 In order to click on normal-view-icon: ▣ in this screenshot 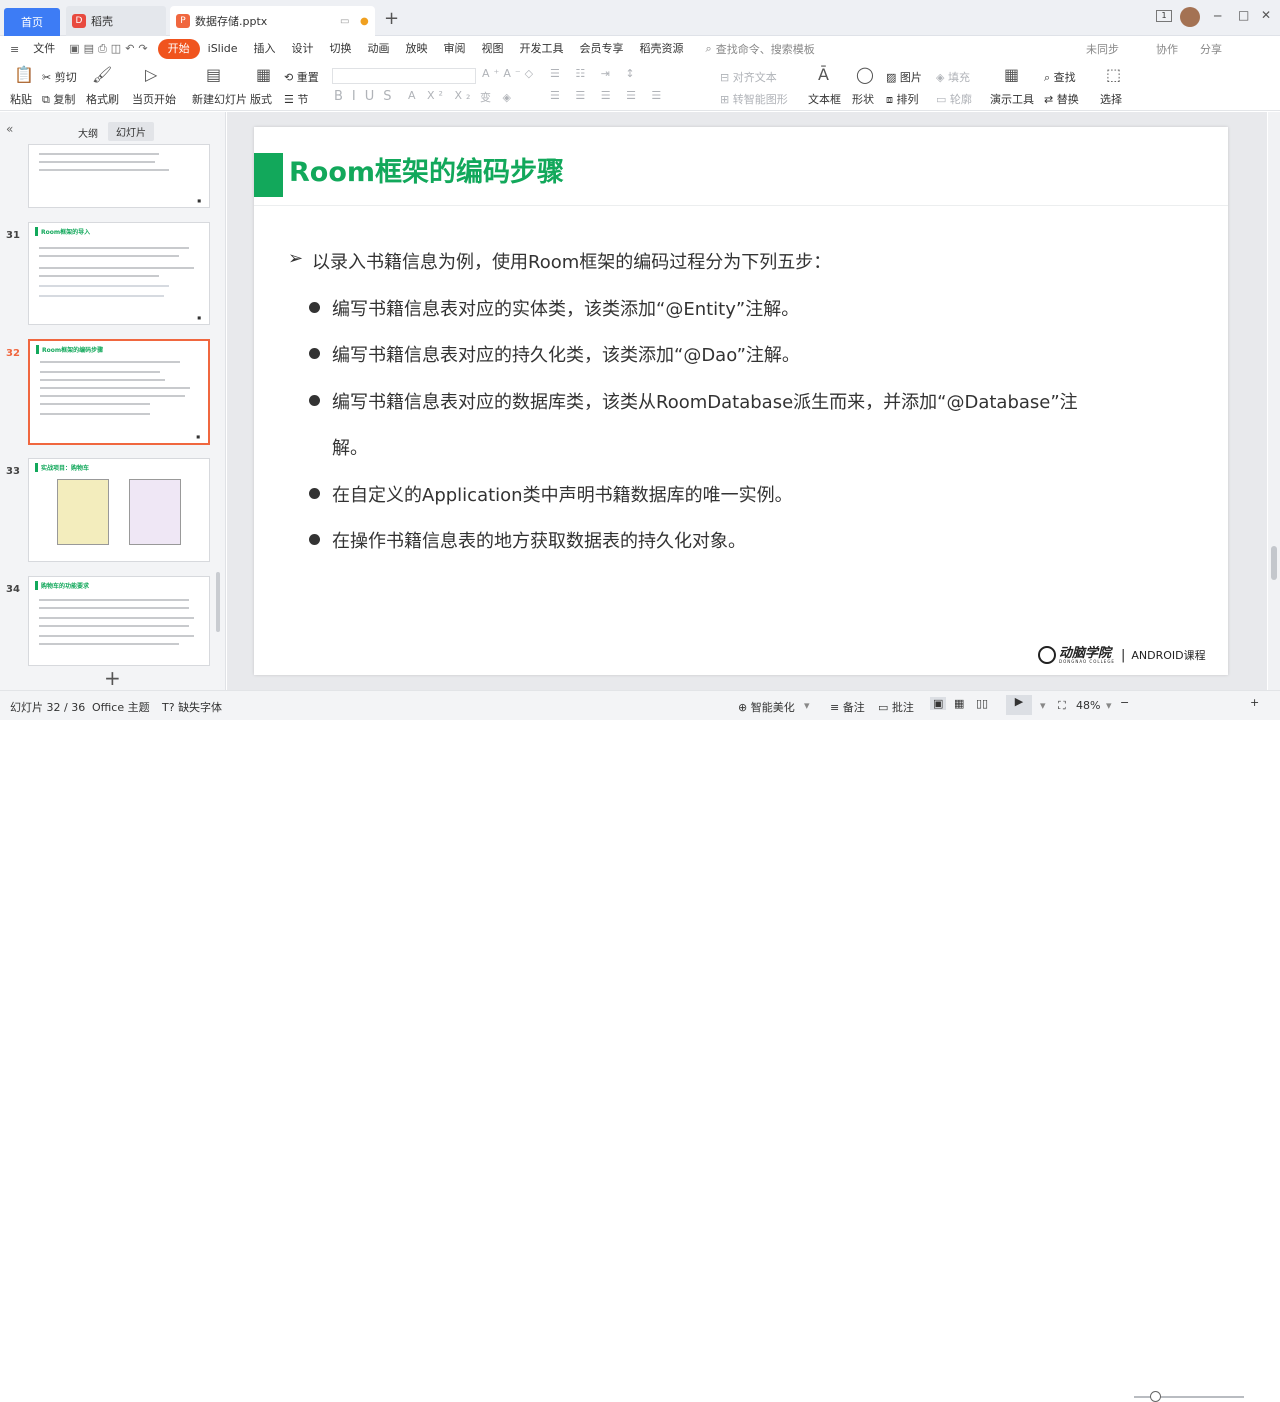, I will do `click(938, 703)`.